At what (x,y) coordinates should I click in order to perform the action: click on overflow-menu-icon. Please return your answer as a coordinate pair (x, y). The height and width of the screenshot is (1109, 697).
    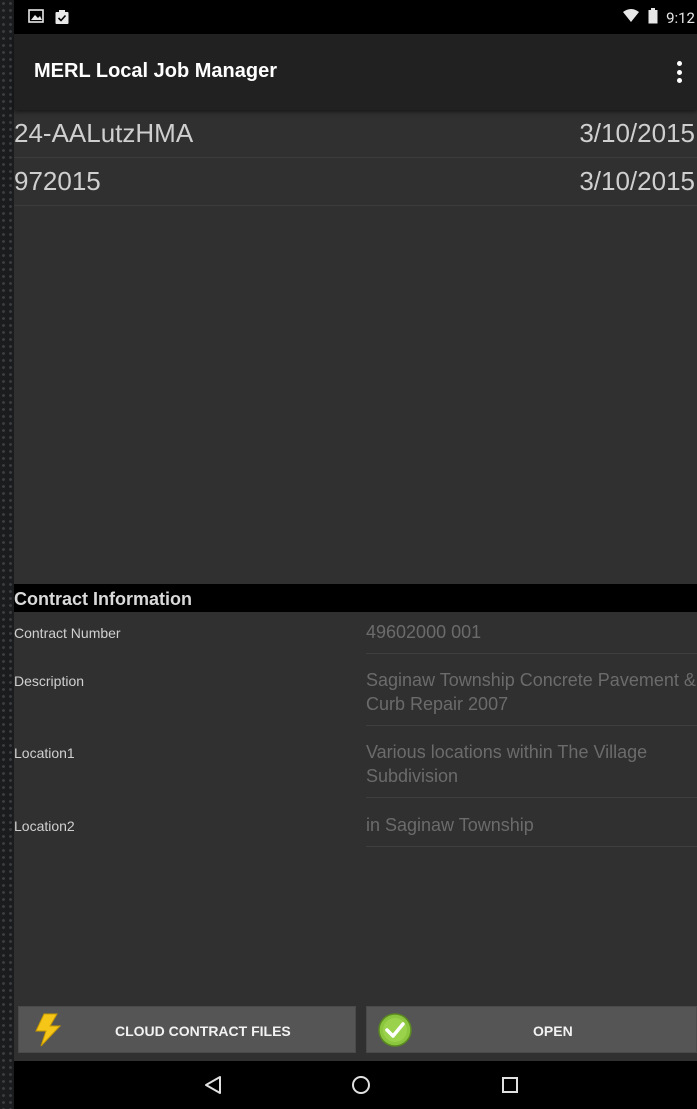
    Looking at the image, I should click on (679, 72).